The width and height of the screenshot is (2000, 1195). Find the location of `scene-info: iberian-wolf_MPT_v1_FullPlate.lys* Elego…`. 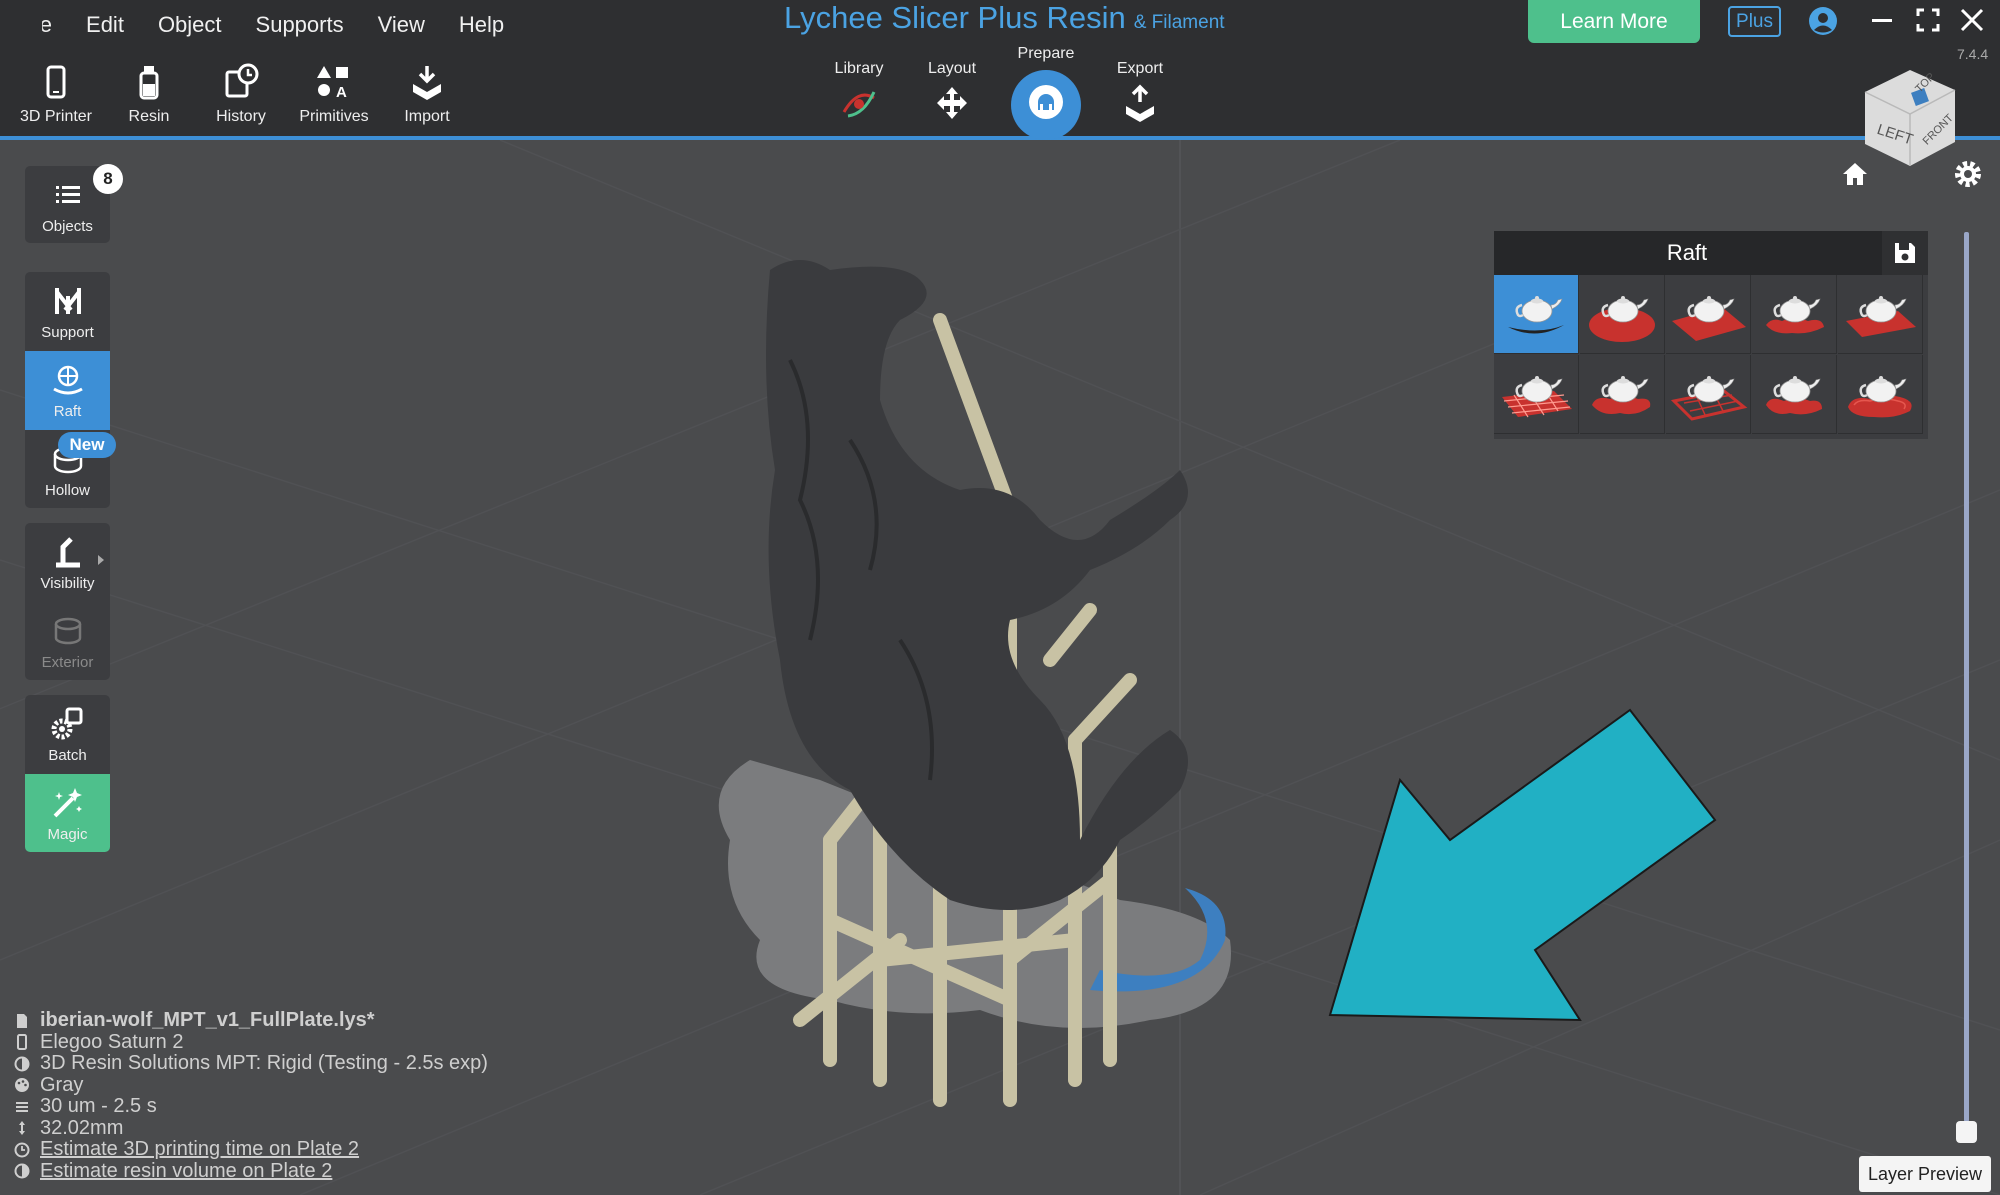

scene-info: iberian-wolf_MPT_v1_FullPlate.lys* Elego… is located at coordinates (251, 1096).